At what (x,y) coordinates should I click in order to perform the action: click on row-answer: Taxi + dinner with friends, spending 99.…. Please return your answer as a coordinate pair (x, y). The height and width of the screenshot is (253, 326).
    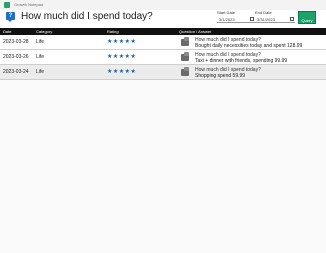
    Looking at the image, I should click on (241, 61).